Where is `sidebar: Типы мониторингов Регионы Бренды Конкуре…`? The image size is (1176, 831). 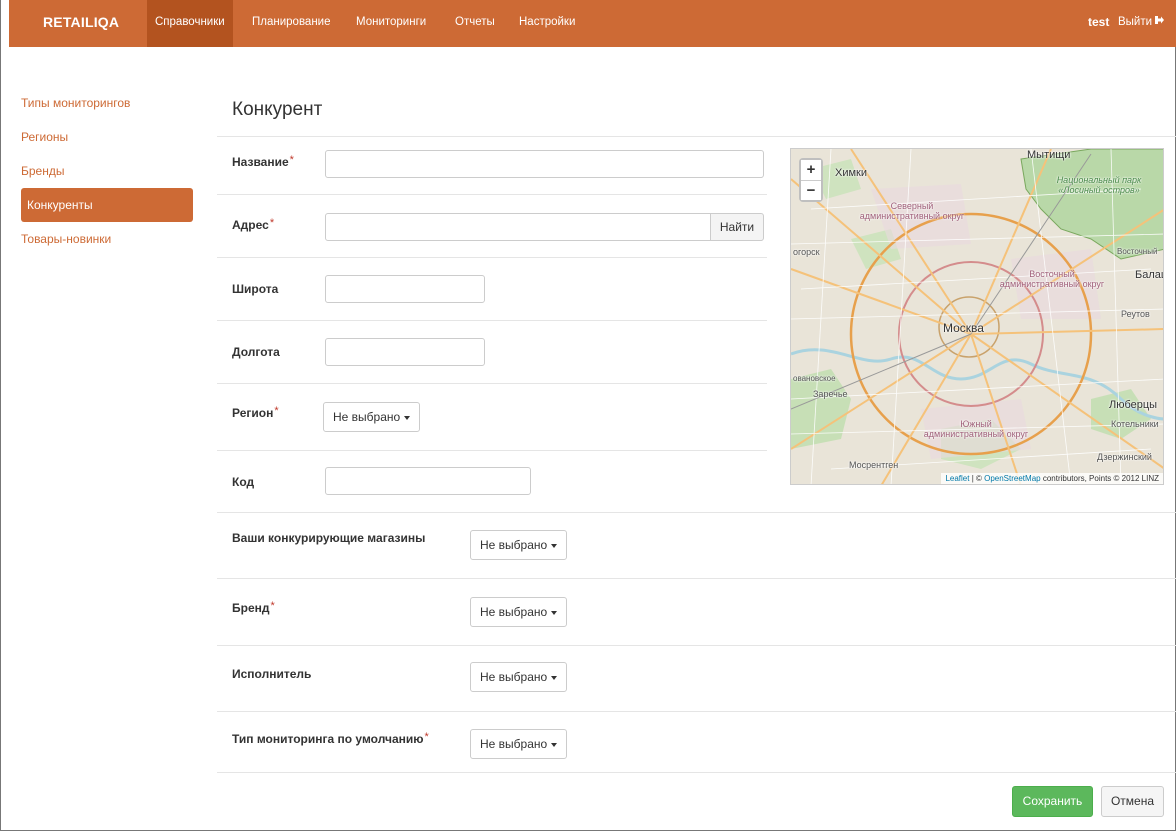 sidebar: Типы мониторингов Регионы Бренды Конкуре… is located at coordinates (107, 171).